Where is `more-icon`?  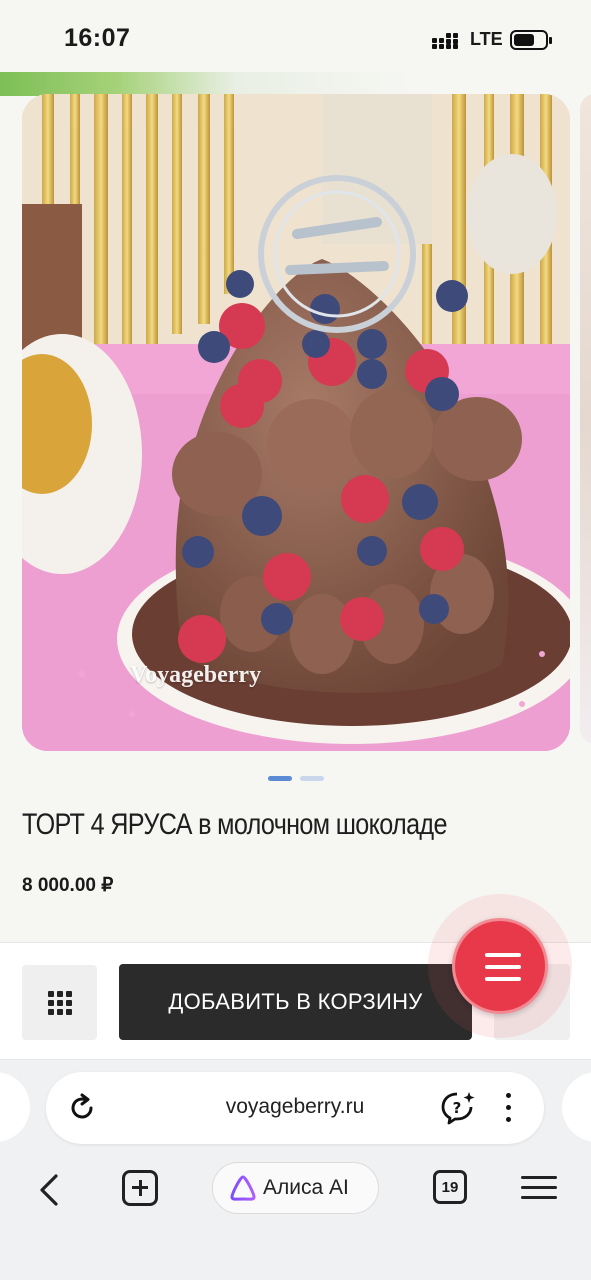 more-icon is located at coordinates (508, 1108).